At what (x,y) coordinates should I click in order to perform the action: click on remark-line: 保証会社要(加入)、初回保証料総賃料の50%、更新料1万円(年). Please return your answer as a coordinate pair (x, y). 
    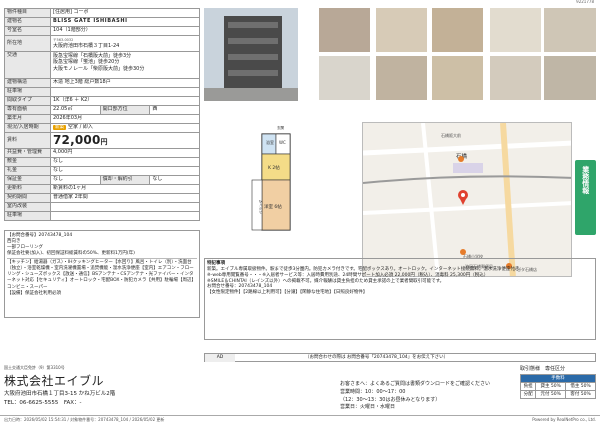
    Looking at the image, I should click on (71, 254).